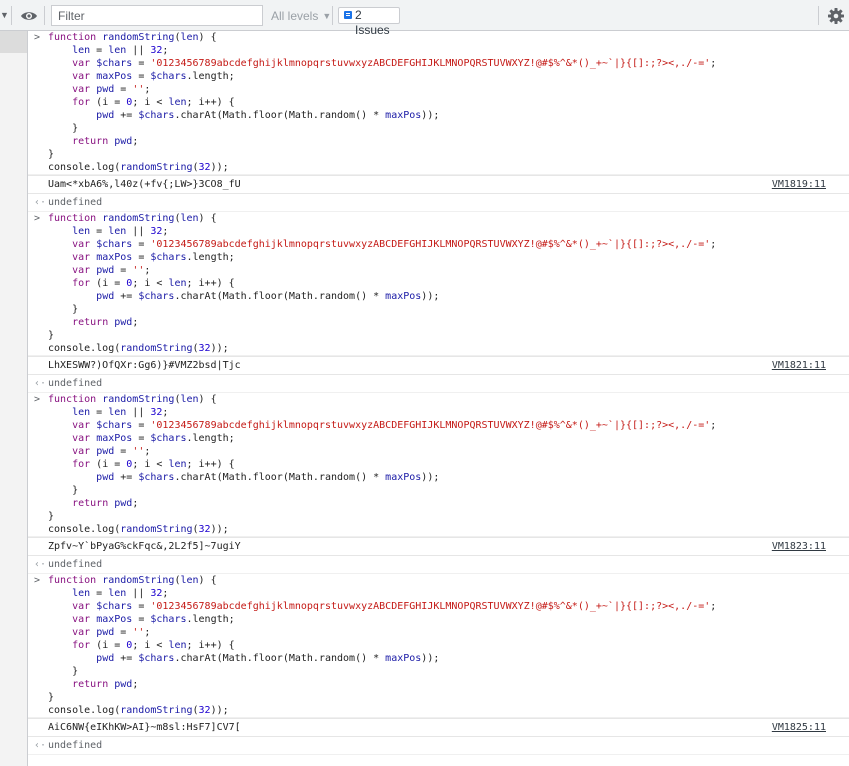  I want to click on source-link: VM1823:11, so click(799, 546).